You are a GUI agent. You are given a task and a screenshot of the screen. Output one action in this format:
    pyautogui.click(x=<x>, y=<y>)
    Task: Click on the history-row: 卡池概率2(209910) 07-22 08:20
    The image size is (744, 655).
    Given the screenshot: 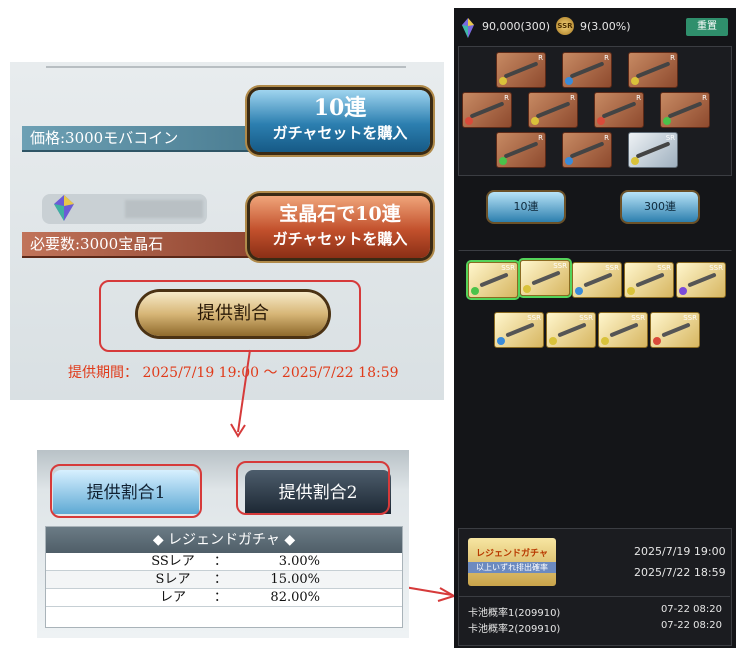 What is the action you would take?
    pyautogui.click(x=595, y=627)
    